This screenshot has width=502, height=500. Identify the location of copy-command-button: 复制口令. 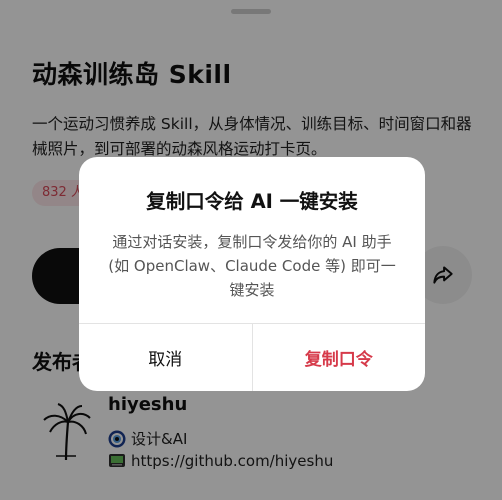
(339, 357).